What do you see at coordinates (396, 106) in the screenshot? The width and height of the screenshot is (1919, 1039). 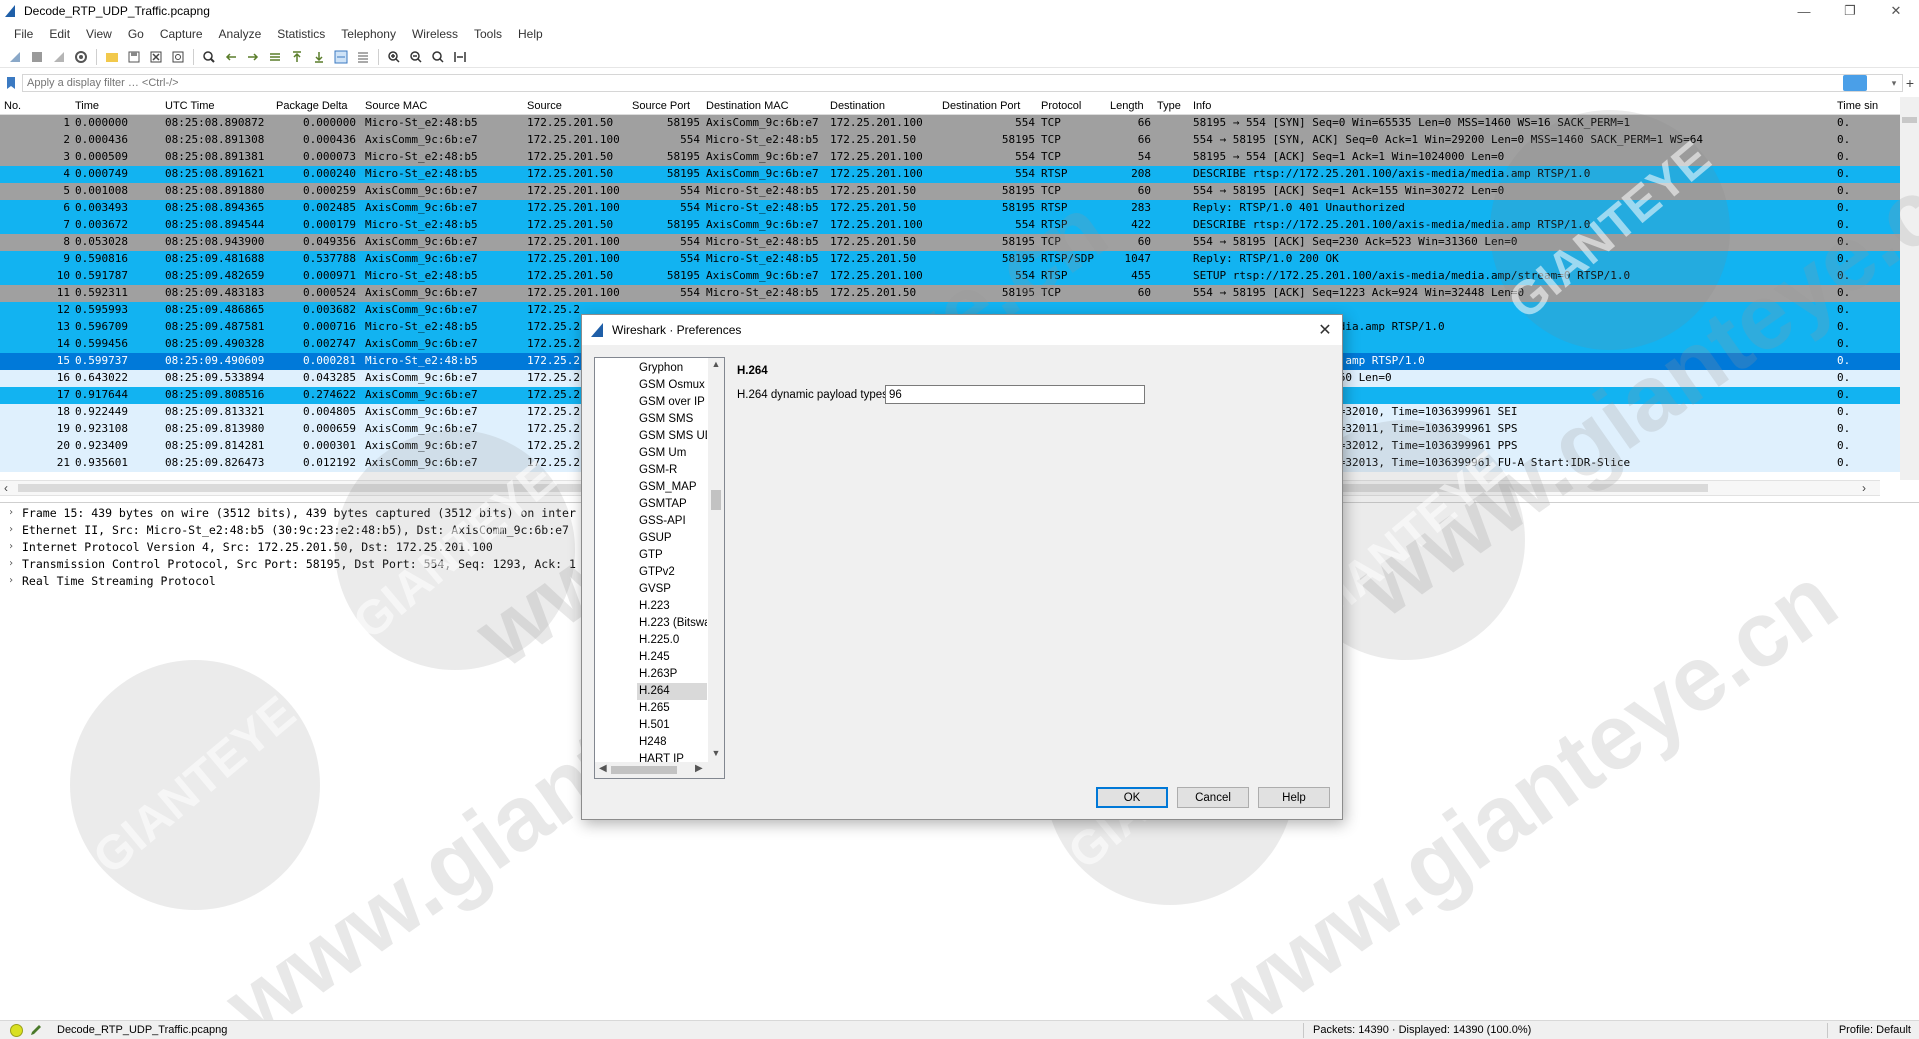 I see `column-header-source-mac: Source MAC` at bounding box center [396, 106].